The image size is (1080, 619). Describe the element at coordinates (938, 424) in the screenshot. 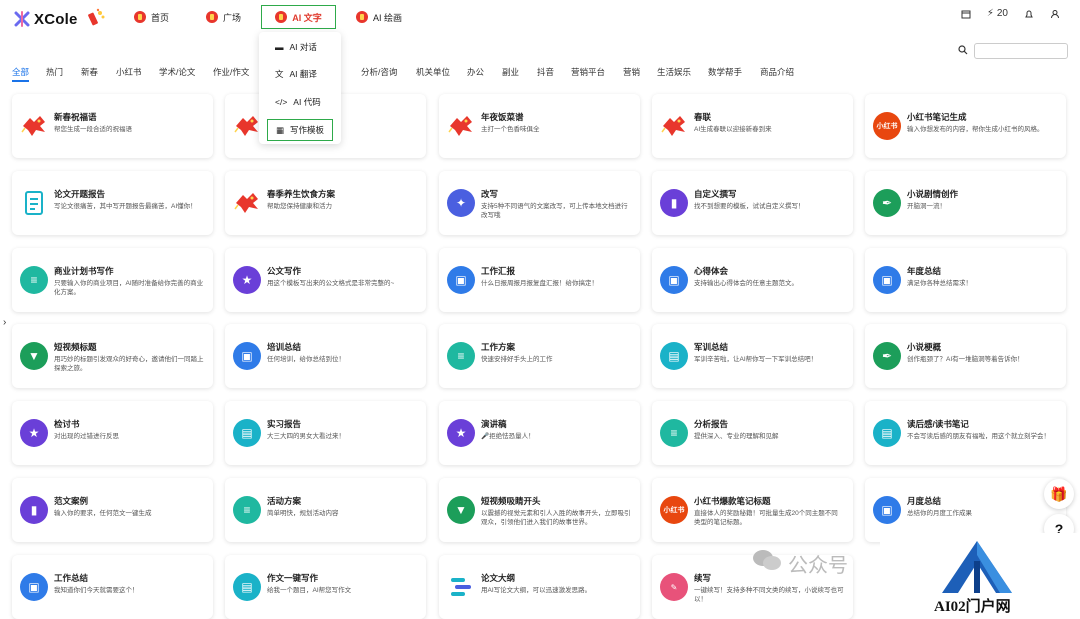

I see `card-title: 读后感/读书笔记` at that location.